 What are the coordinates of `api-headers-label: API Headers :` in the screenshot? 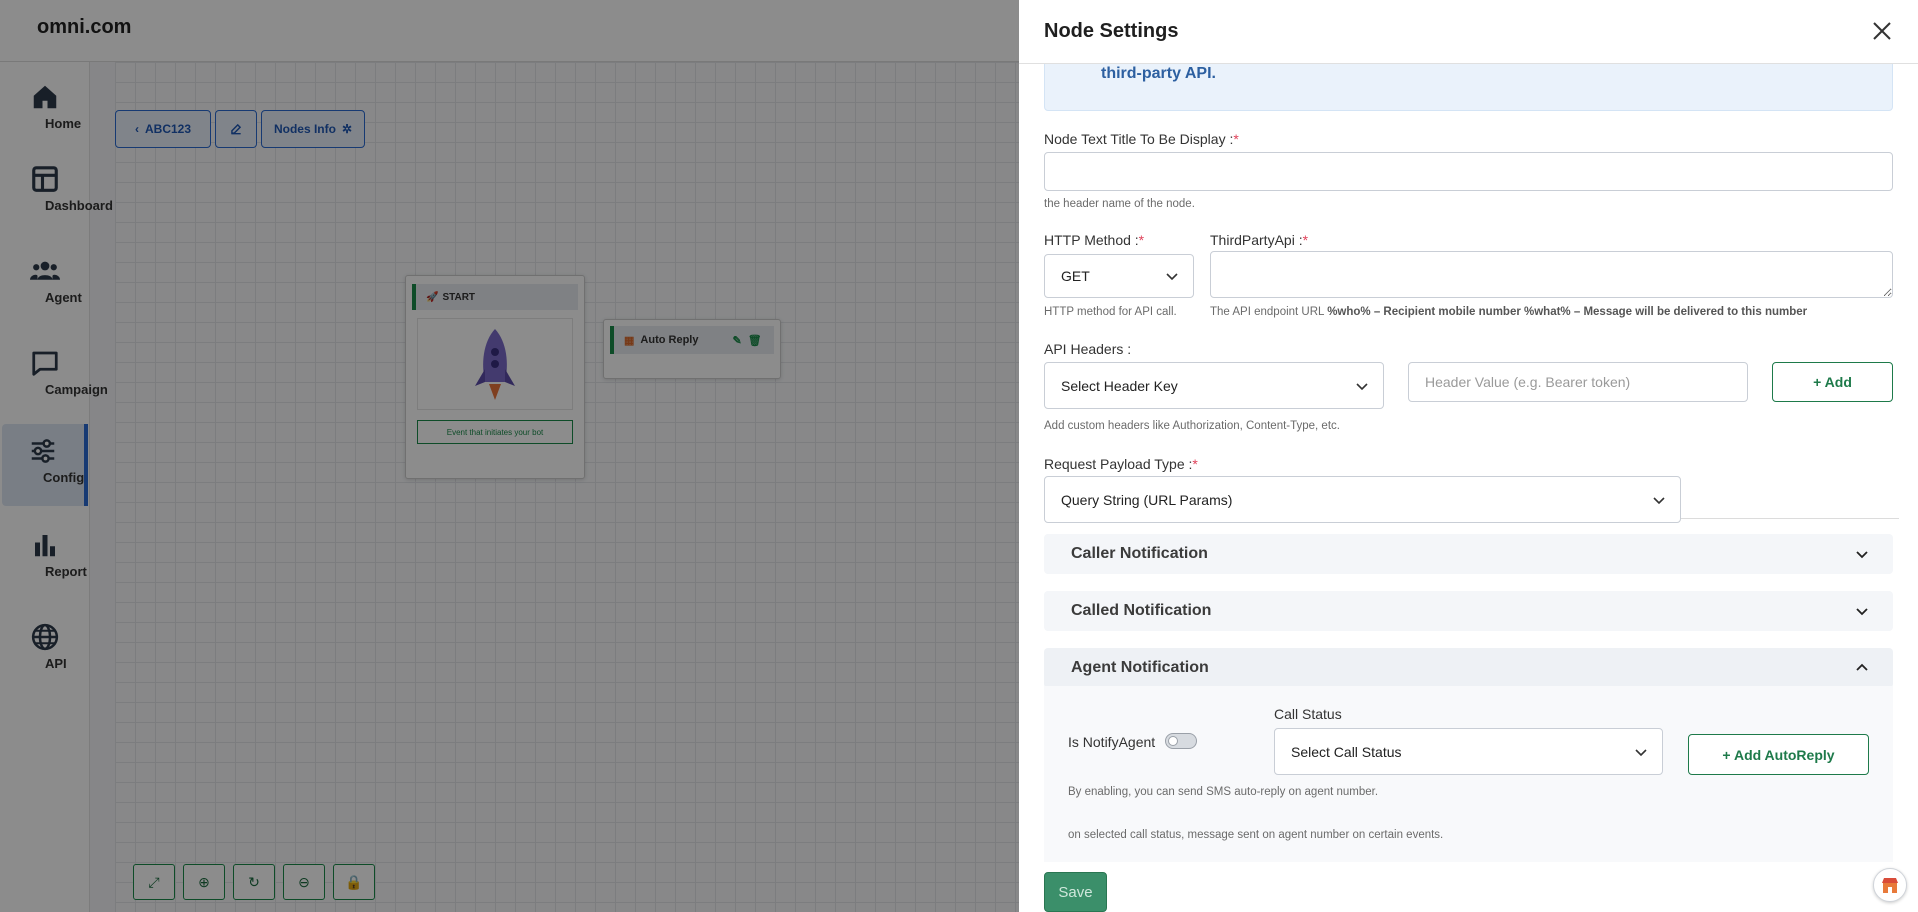 It's located at (1088, 349).